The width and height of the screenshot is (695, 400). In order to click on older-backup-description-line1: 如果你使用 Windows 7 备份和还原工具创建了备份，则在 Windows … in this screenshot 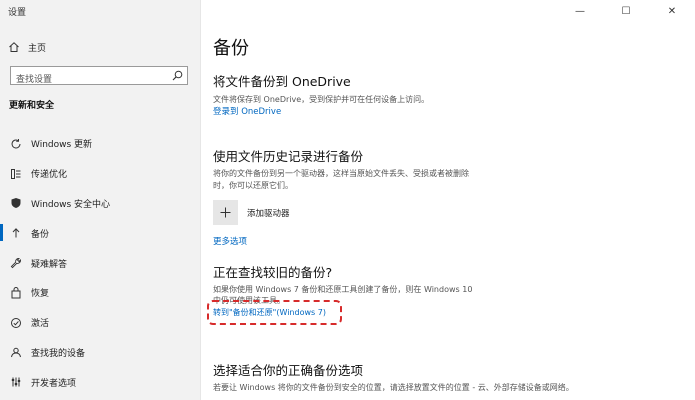, I will do `click(343, 289)`.